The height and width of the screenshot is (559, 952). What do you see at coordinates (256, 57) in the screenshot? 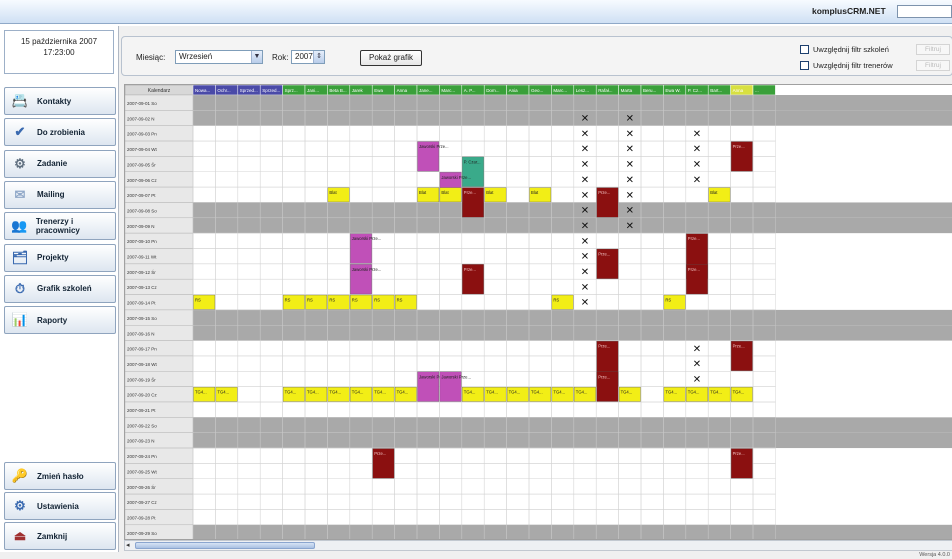
I see `chevron-down-icon: ▼` at bounding box center [256, 57].